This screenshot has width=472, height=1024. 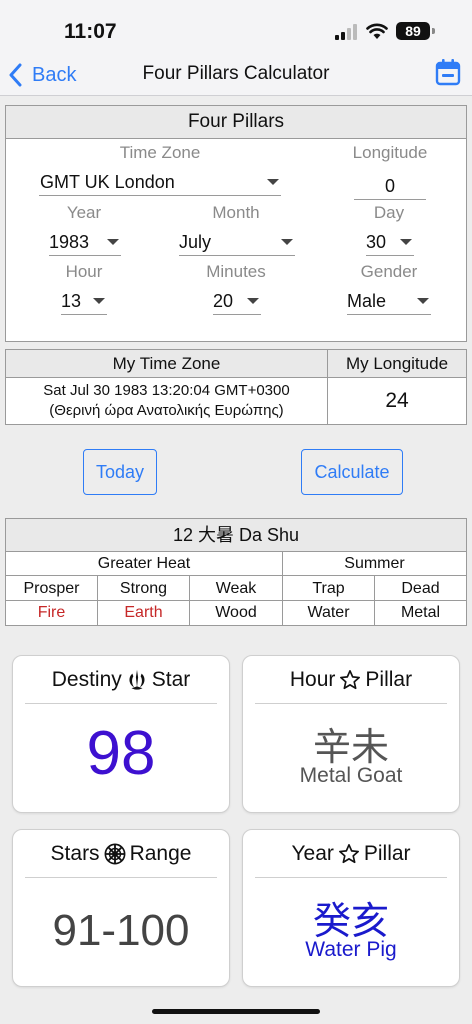 I want to click on day-field: Day, so click(x=389, y=213).